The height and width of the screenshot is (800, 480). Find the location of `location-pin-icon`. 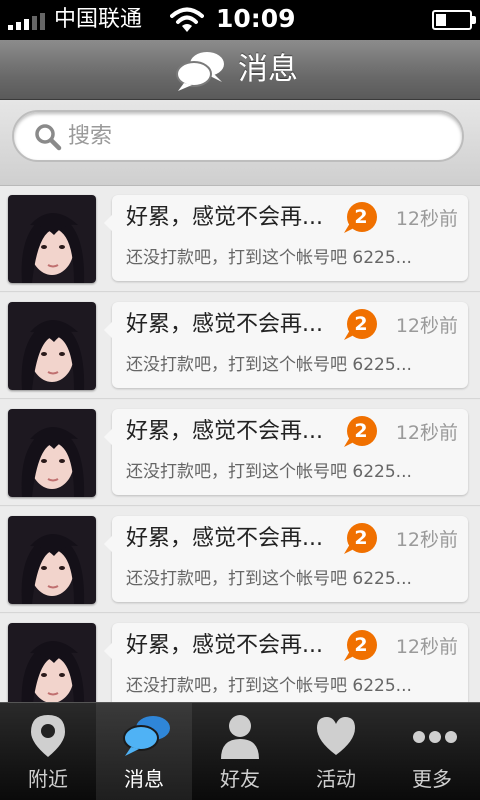

location-pin-icon is located at coordinates (48, 736).